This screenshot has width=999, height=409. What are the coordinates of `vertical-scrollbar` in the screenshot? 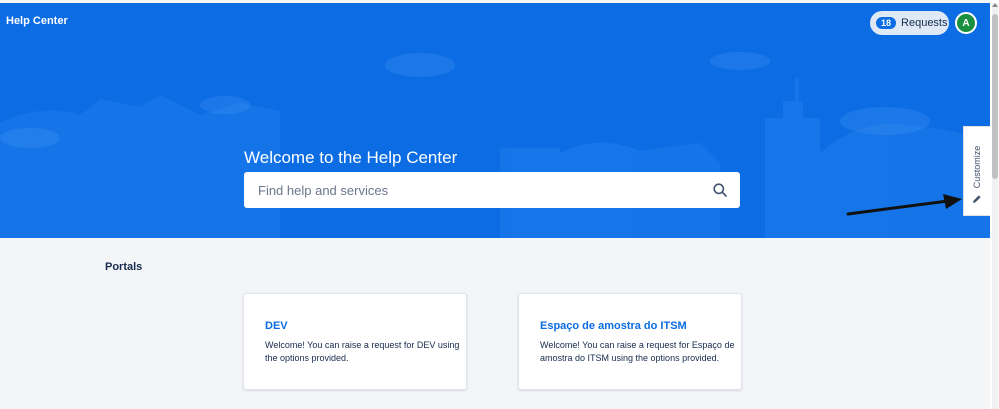 It's located at (994, 204).